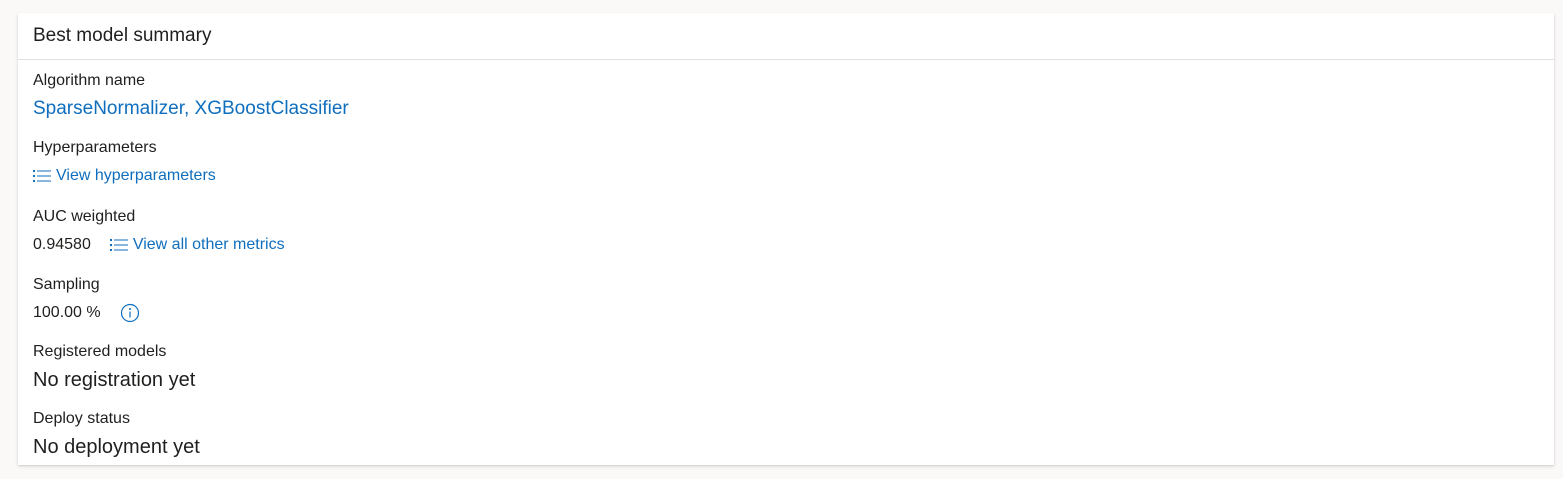  Describe the element at coordinates (130, 313) in the screenshot. I see `info-icon` at that location.